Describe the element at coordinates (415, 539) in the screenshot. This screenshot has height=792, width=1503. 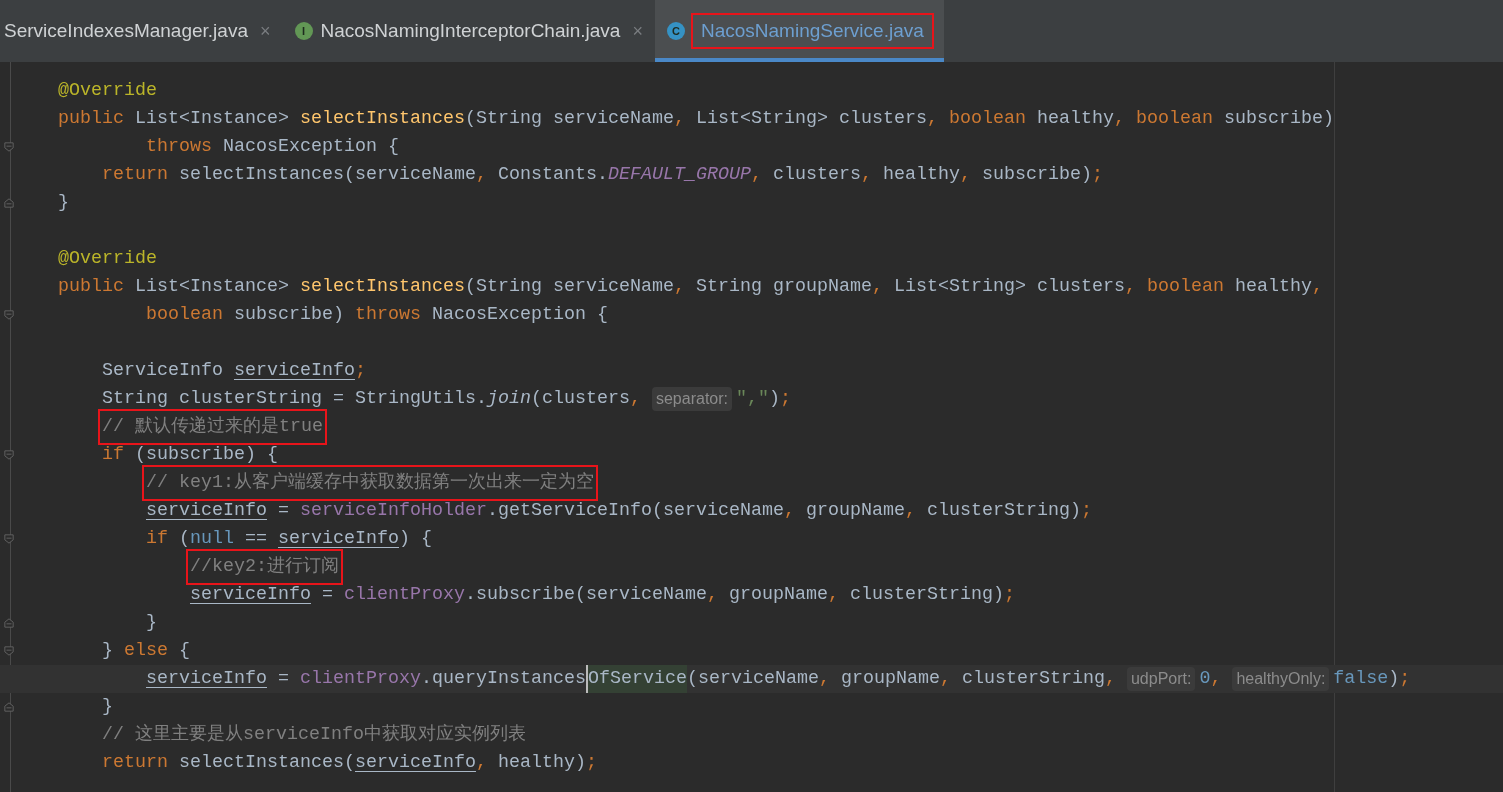
I see `code-text: ) {` at that location.